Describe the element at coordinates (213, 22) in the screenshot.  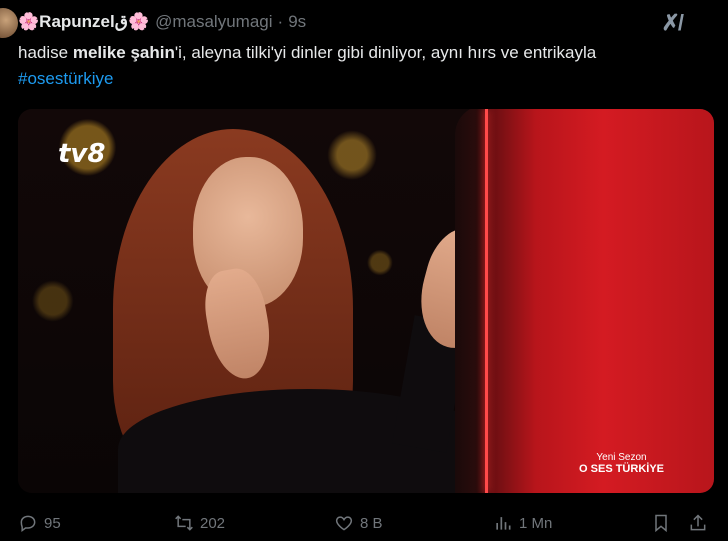
I see `user-handle: @masalyumagi` at that location.